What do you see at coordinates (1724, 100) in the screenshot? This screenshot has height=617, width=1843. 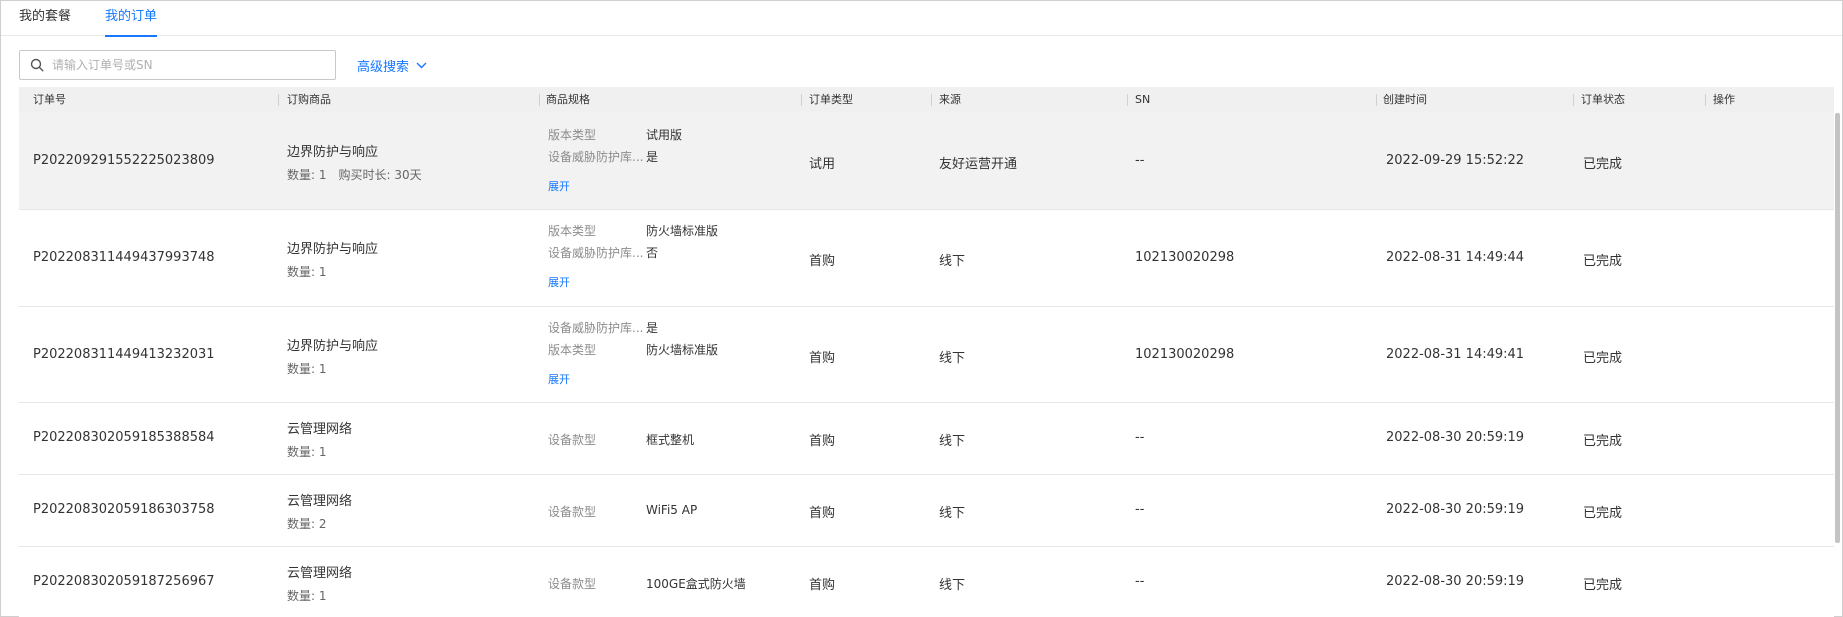 I see `column-header-actions: 操作` at bounding box center [1724, 100].